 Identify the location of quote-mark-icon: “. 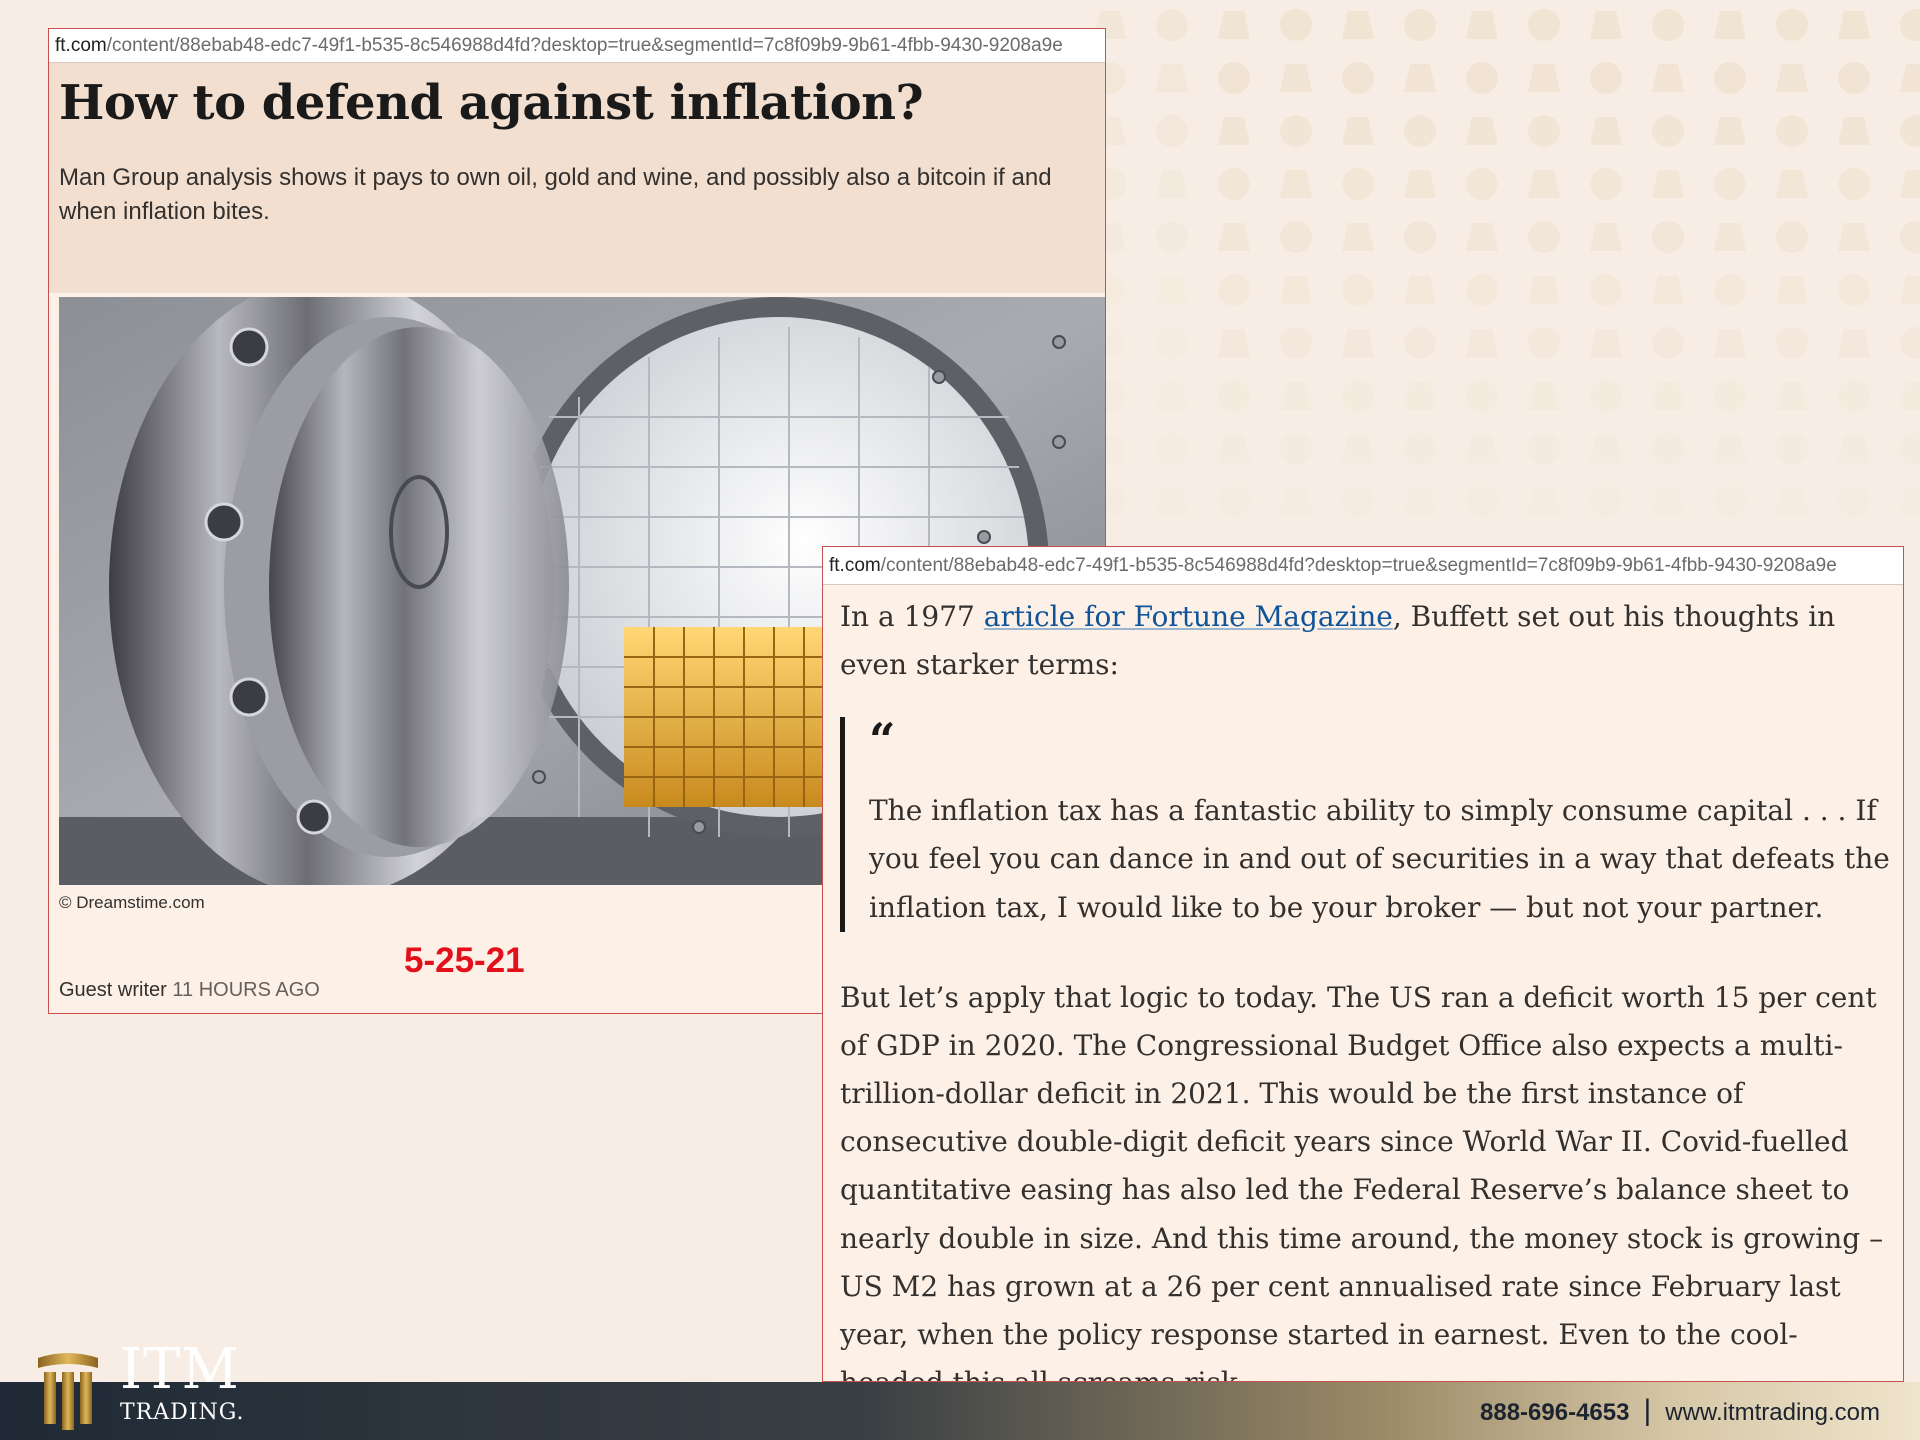
(882, 740).